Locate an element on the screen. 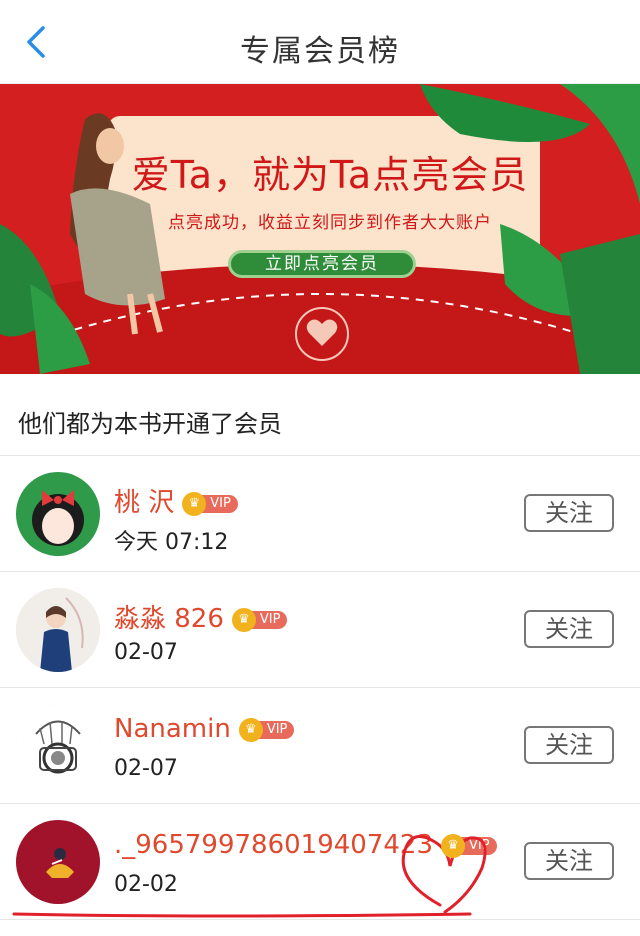 Image resolution: width=640 pixels, height=936 pixels. member-date: 02-02 is located at coordinates (146, 884).